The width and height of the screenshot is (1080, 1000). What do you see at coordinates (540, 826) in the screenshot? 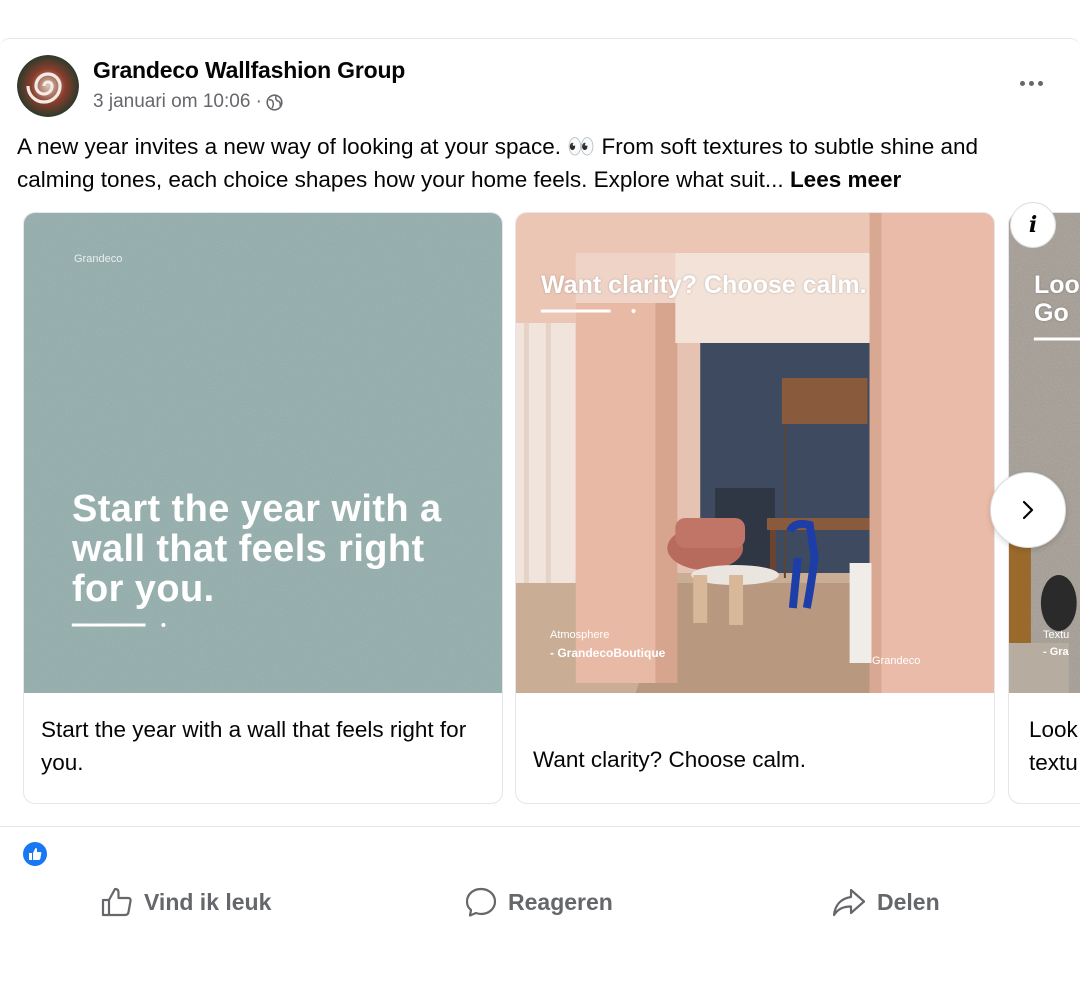
I see `divider` at bounding box center [540, 826].